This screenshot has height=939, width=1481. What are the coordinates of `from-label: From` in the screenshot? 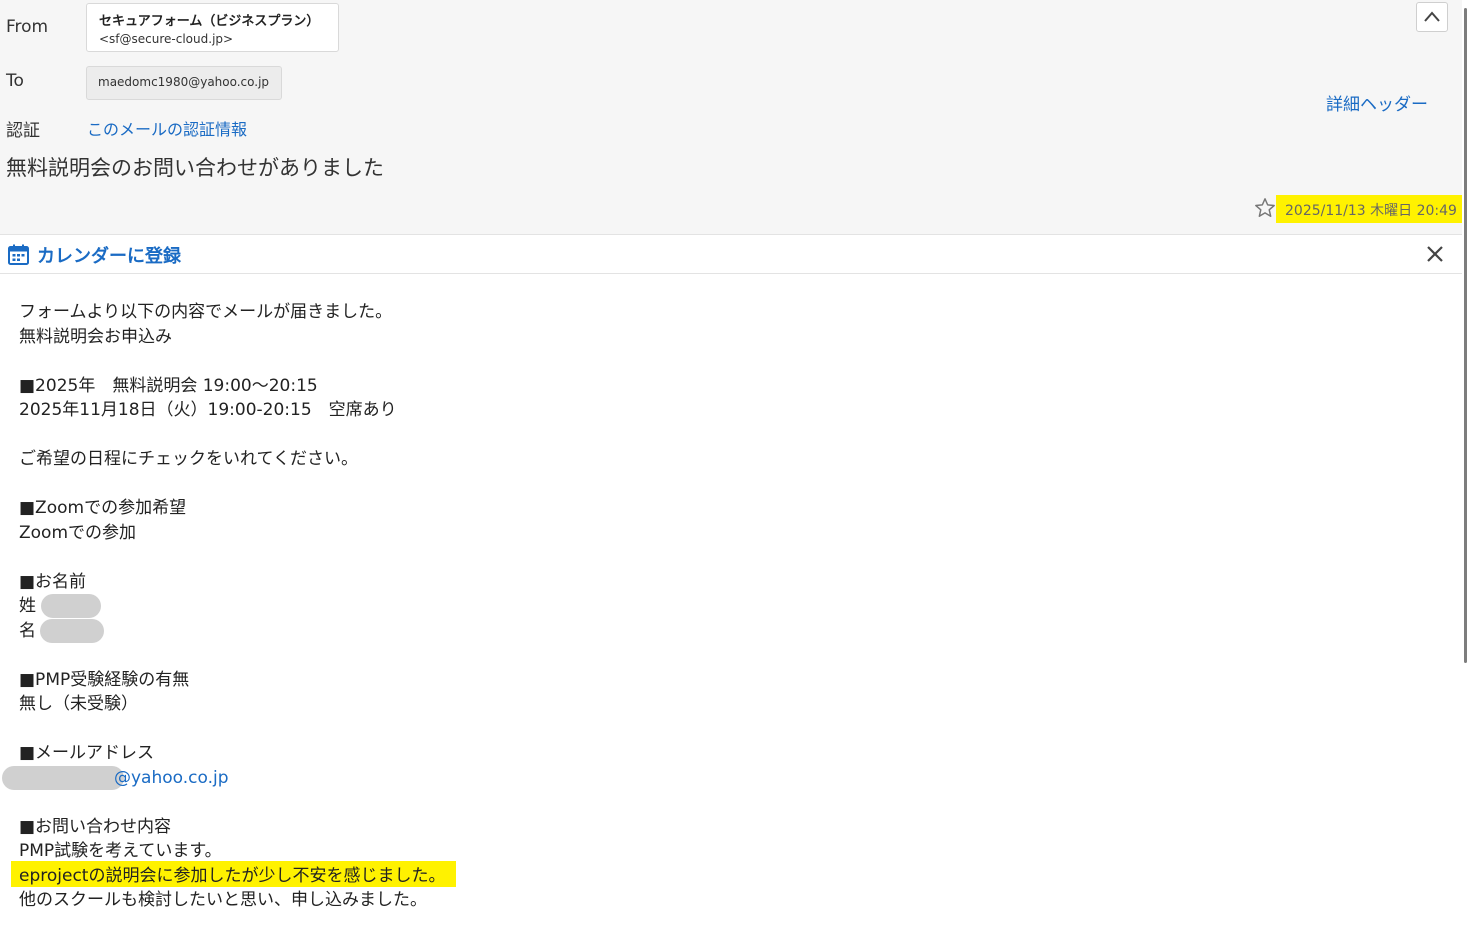 It's located at (27, 27).